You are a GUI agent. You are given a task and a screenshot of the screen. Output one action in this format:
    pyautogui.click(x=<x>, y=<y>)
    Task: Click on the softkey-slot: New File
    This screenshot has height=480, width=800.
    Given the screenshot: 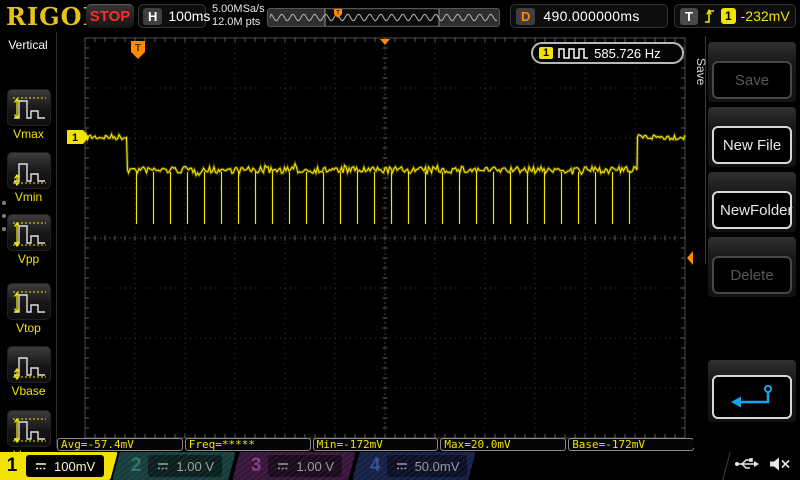 What is the action you would take?
    pyautogui.click(x=752, y=137)
    